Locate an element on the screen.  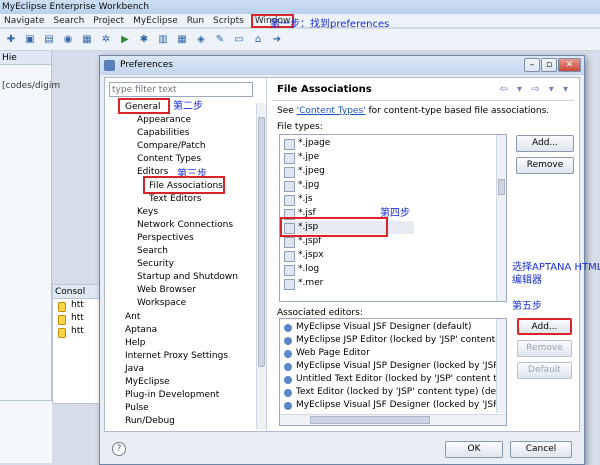
menu-run: Run is located at coordinates (195, 21).